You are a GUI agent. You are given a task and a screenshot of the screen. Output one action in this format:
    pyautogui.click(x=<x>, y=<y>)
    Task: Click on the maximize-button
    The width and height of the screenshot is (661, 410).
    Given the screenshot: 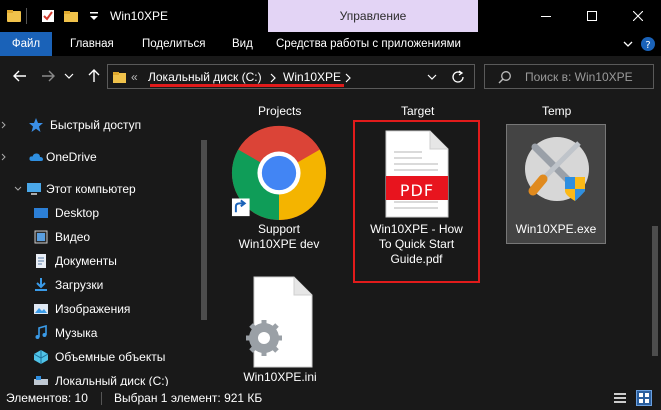 What is the action you would take?
    pyautogui.click(x=592, y=16)
    